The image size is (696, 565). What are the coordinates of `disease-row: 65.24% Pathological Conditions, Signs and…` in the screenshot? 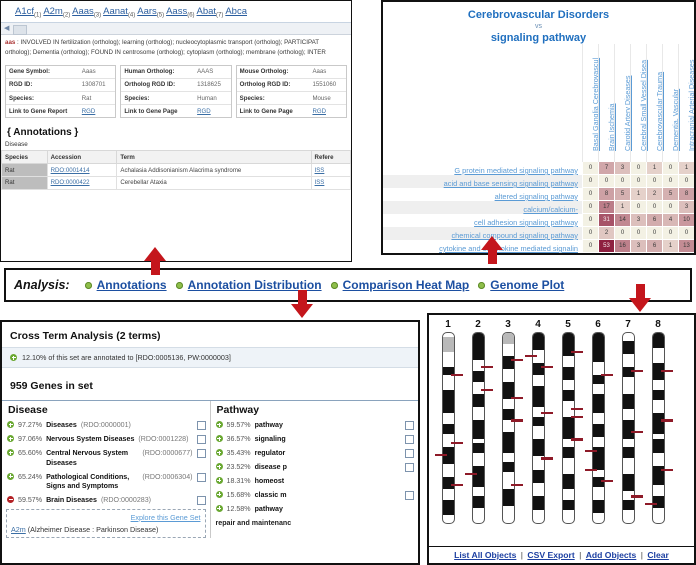 It's located at (106, 482).